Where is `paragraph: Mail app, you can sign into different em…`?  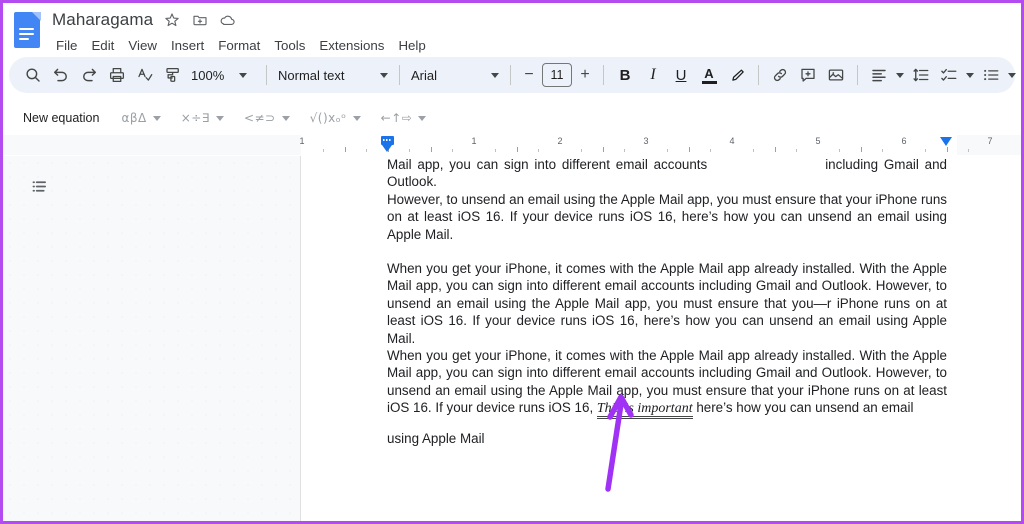 paragraph: Mail app, you can sign into different em… is located at coordinates (667, 199).